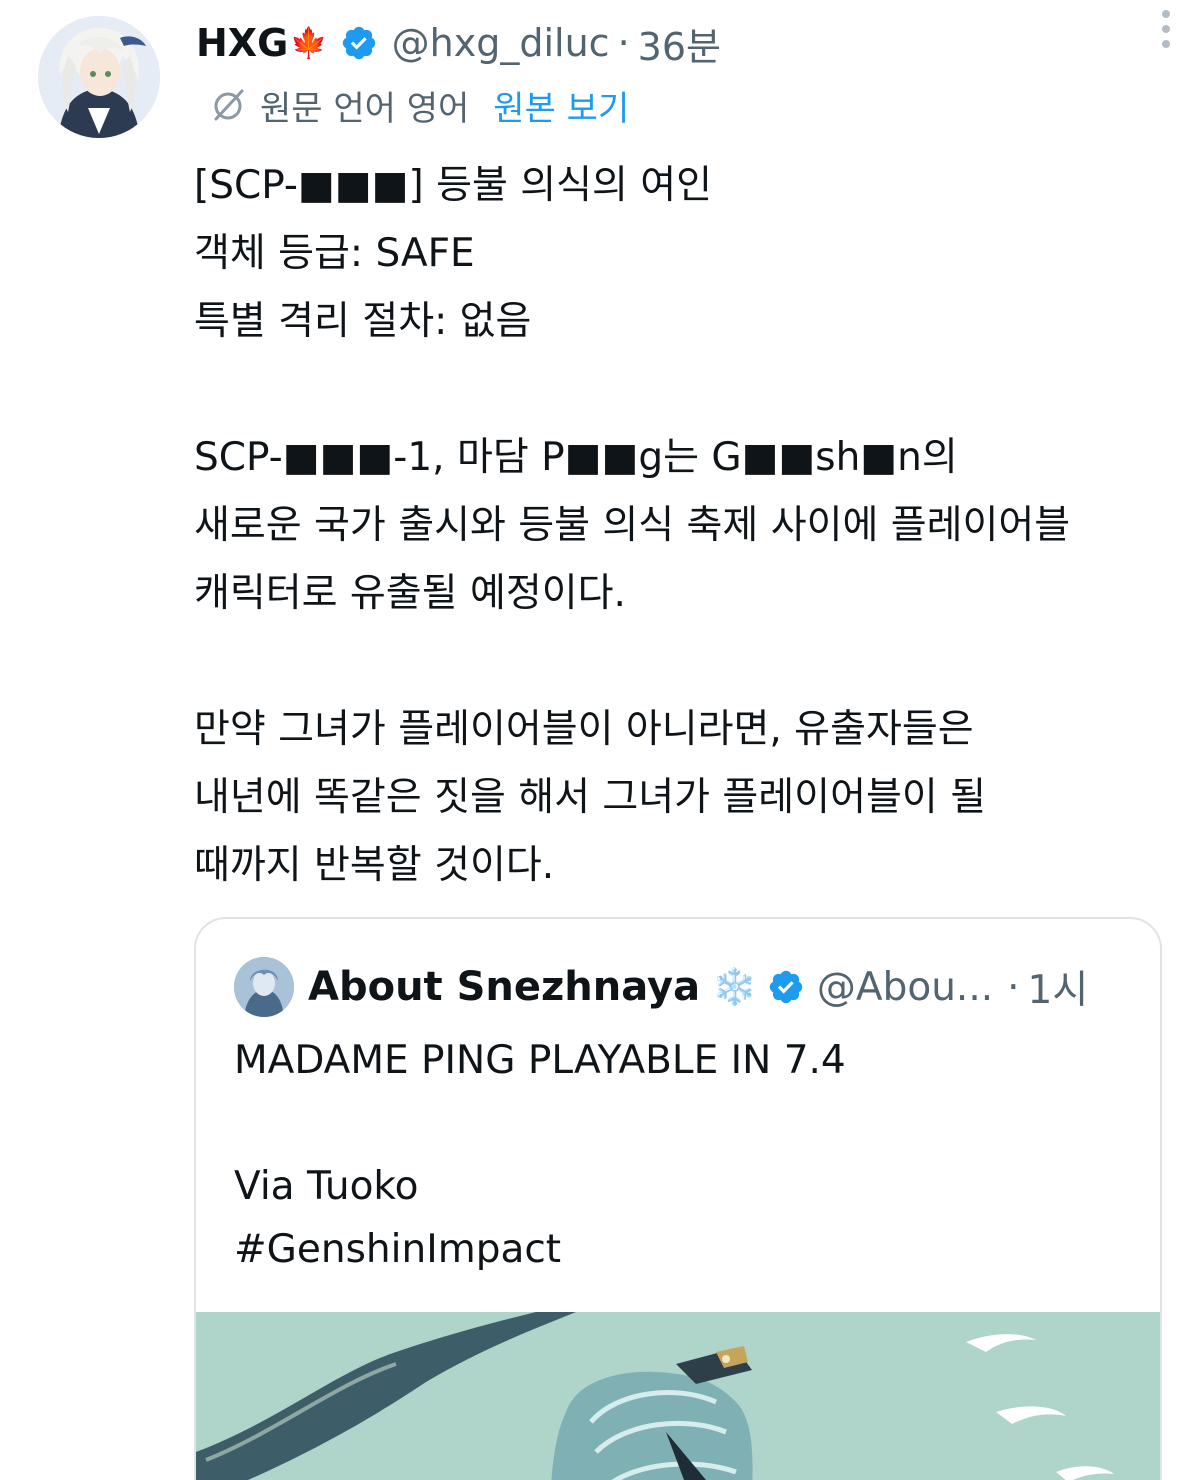  I want to click on author-handle: @hxg_diluc, so click(501, 43).